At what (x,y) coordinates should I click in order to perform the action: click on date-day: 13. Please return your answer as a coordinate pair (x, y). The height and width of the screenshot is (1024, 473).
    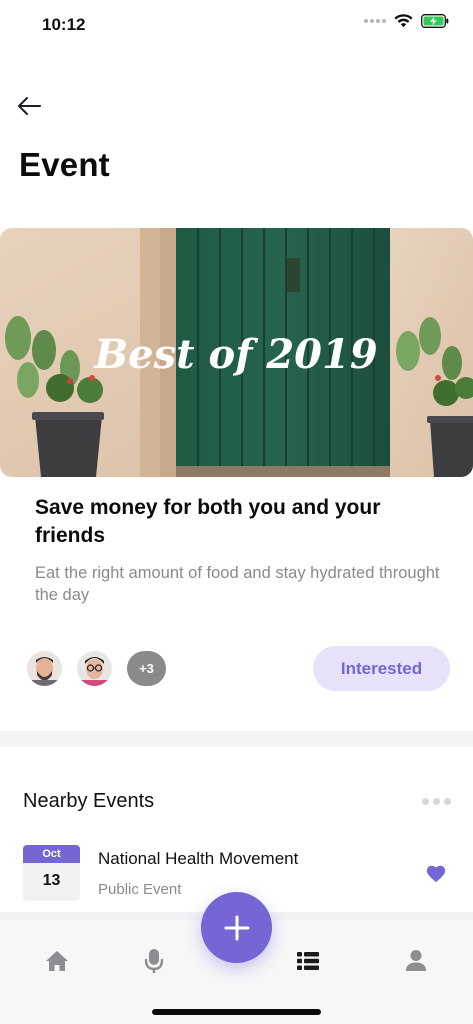
    Looking at the image, I should click on (51, 880).